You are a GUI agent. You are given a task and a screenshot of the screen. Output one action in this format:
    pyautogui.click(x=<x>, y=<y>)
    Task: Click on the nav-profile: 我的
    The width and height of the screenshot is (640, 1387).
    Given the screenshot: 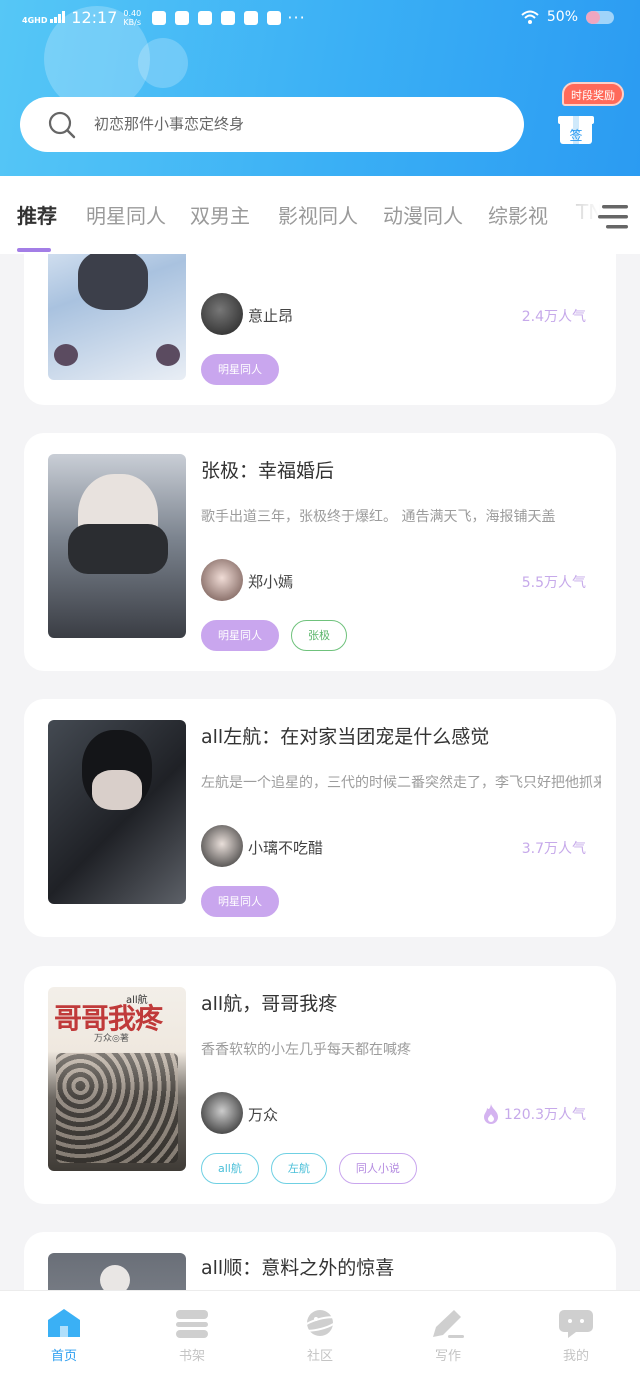 What is the action you would take?
    pyautogui.click(x=576, y=1335)
    